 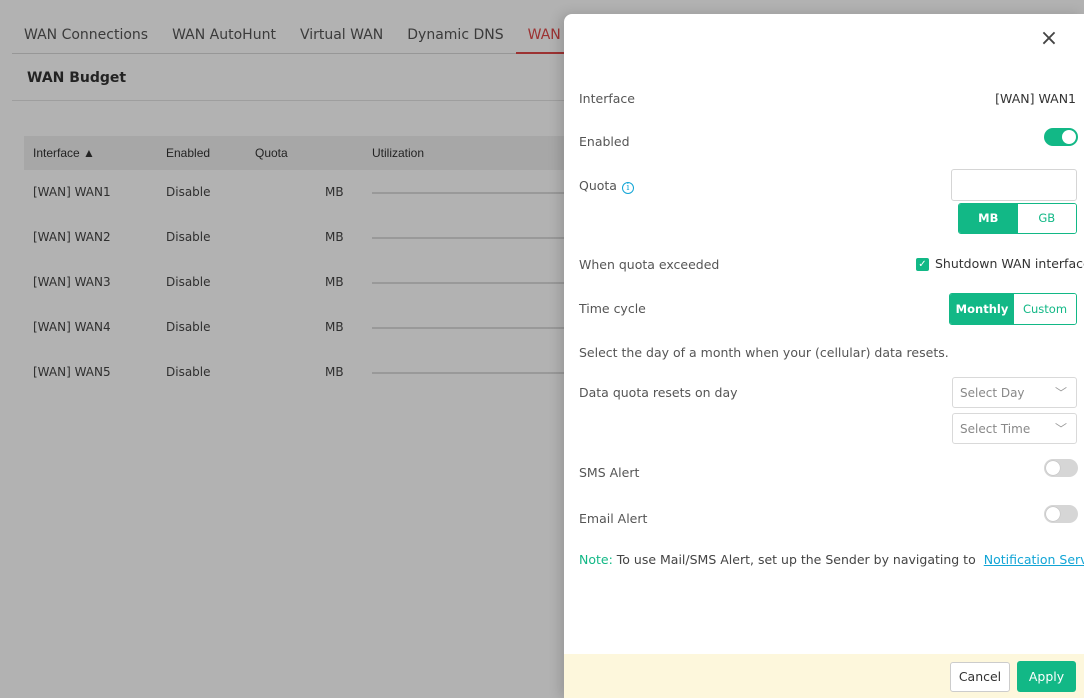 What do you see at coordinates (607, 98) in the screenshot?
I see `interface-label: Interface` at bounding box center [607, 98].